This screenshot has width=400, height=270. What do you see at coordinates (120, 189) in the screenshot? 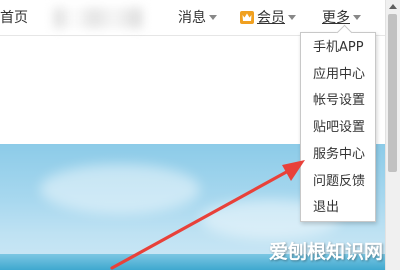
I see `cloud-shape` at bounding box center [120, 189].